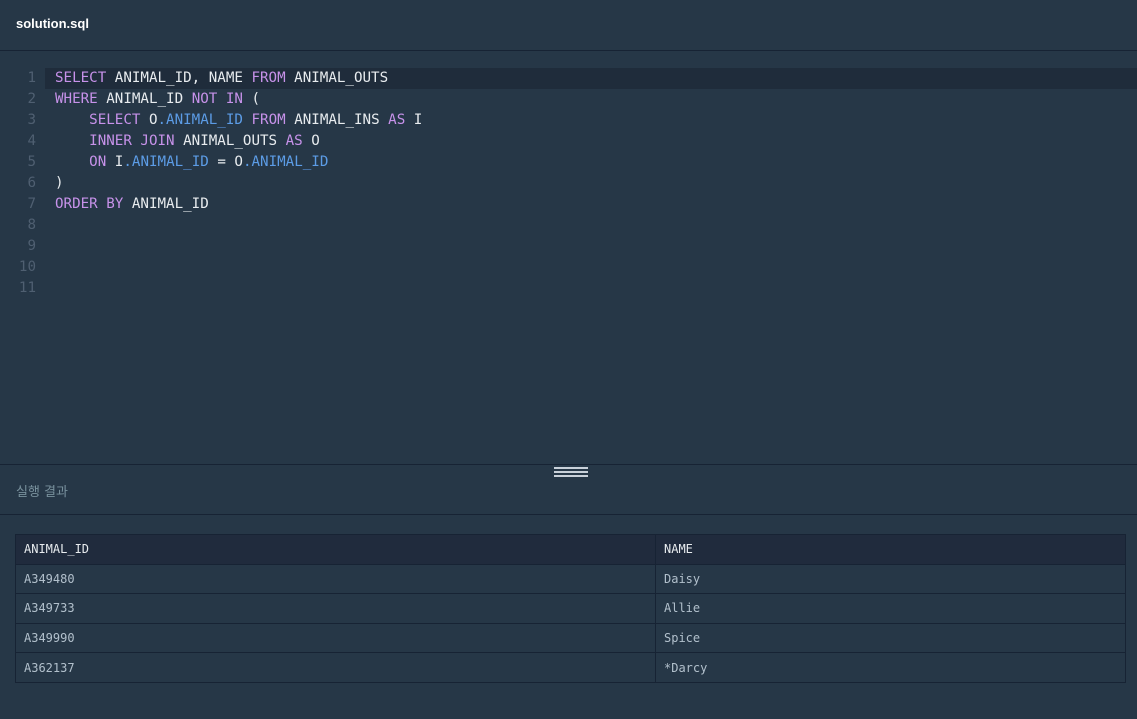  What do you see at coordinates (31, 162) in the screenshot?
I see `line-number: 5` at bounding box center [31, 162].